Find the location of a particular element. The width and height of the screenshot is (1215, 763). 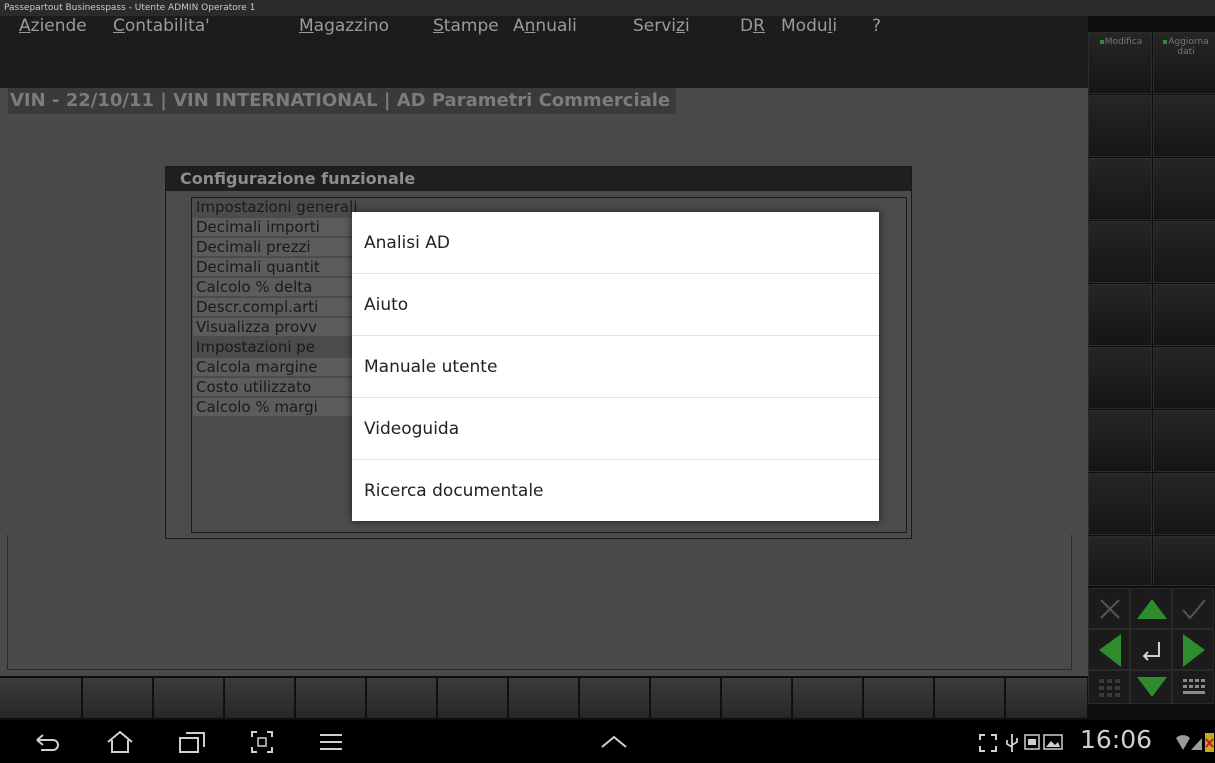

keyboard-icon is located at coordinates (1193, 687).